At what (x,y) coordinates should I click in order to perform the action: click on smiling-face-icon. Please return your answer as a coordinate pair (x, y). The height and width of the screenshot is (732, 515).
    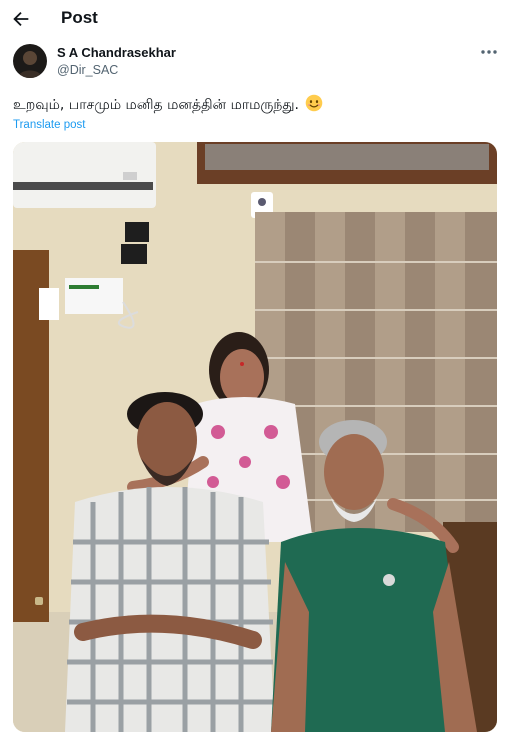
    Looking at the image, I should click on (314, 105).